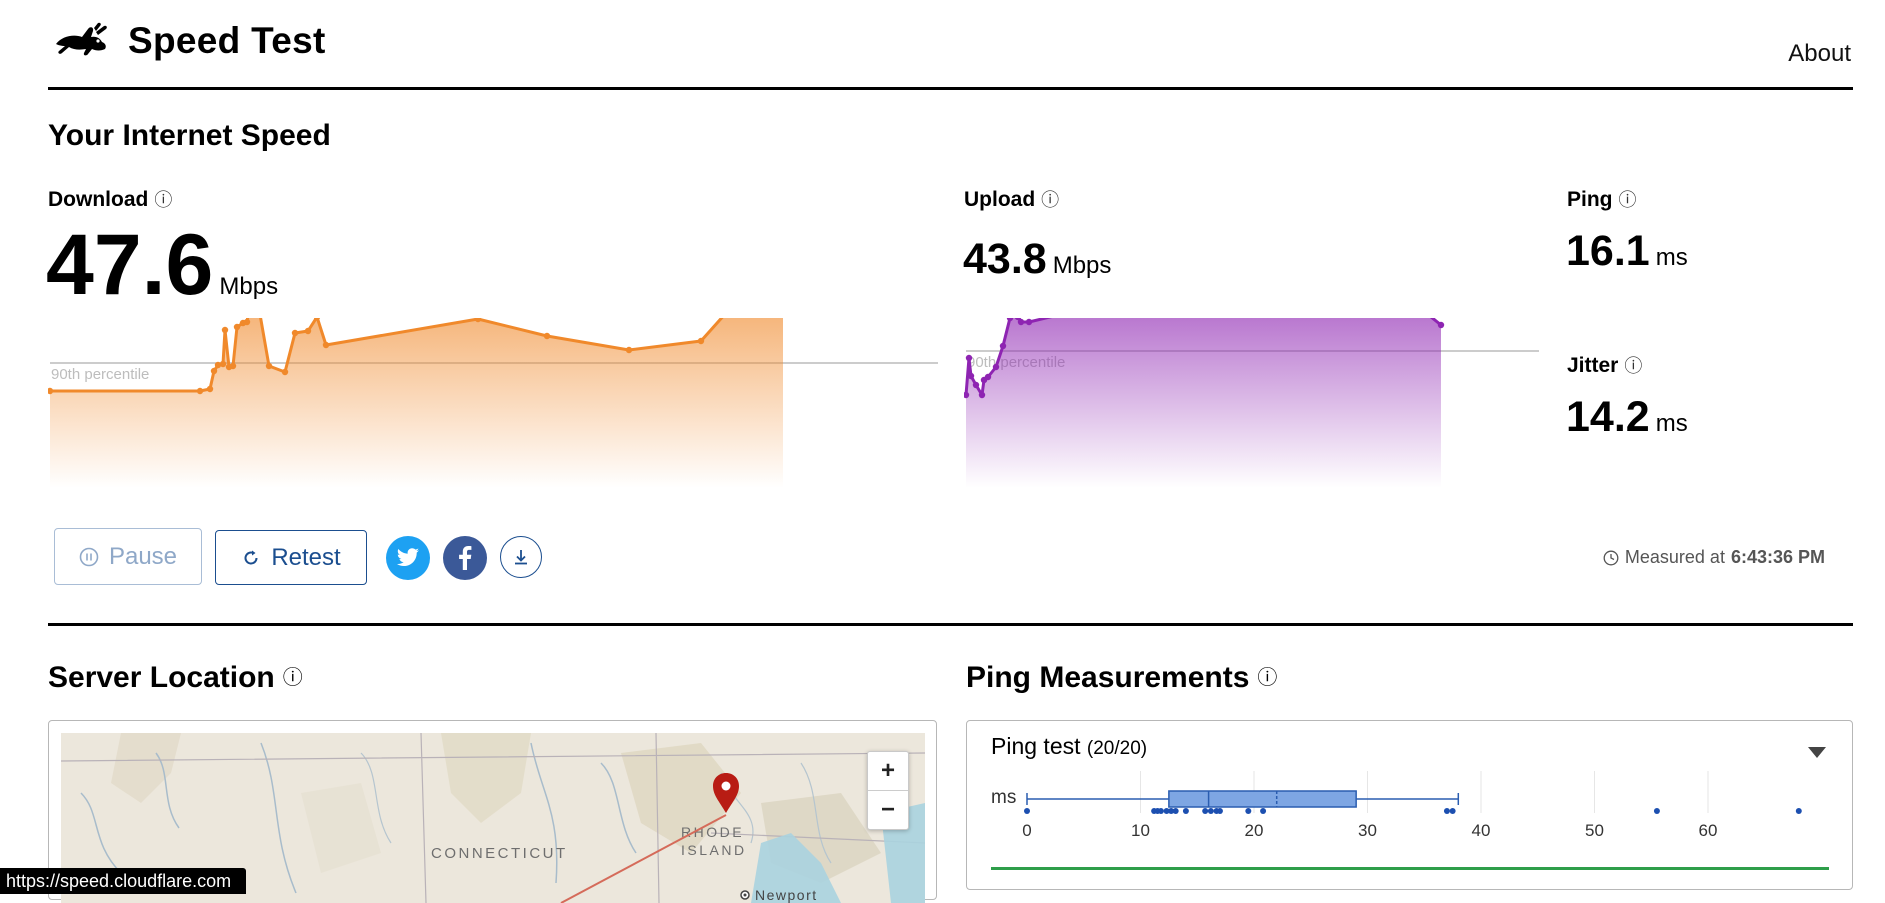 This screenshot has height=903, width=1885. Describe the element at coordinates (521, 557) in the screenshot. I see `download-results-button` at that location.